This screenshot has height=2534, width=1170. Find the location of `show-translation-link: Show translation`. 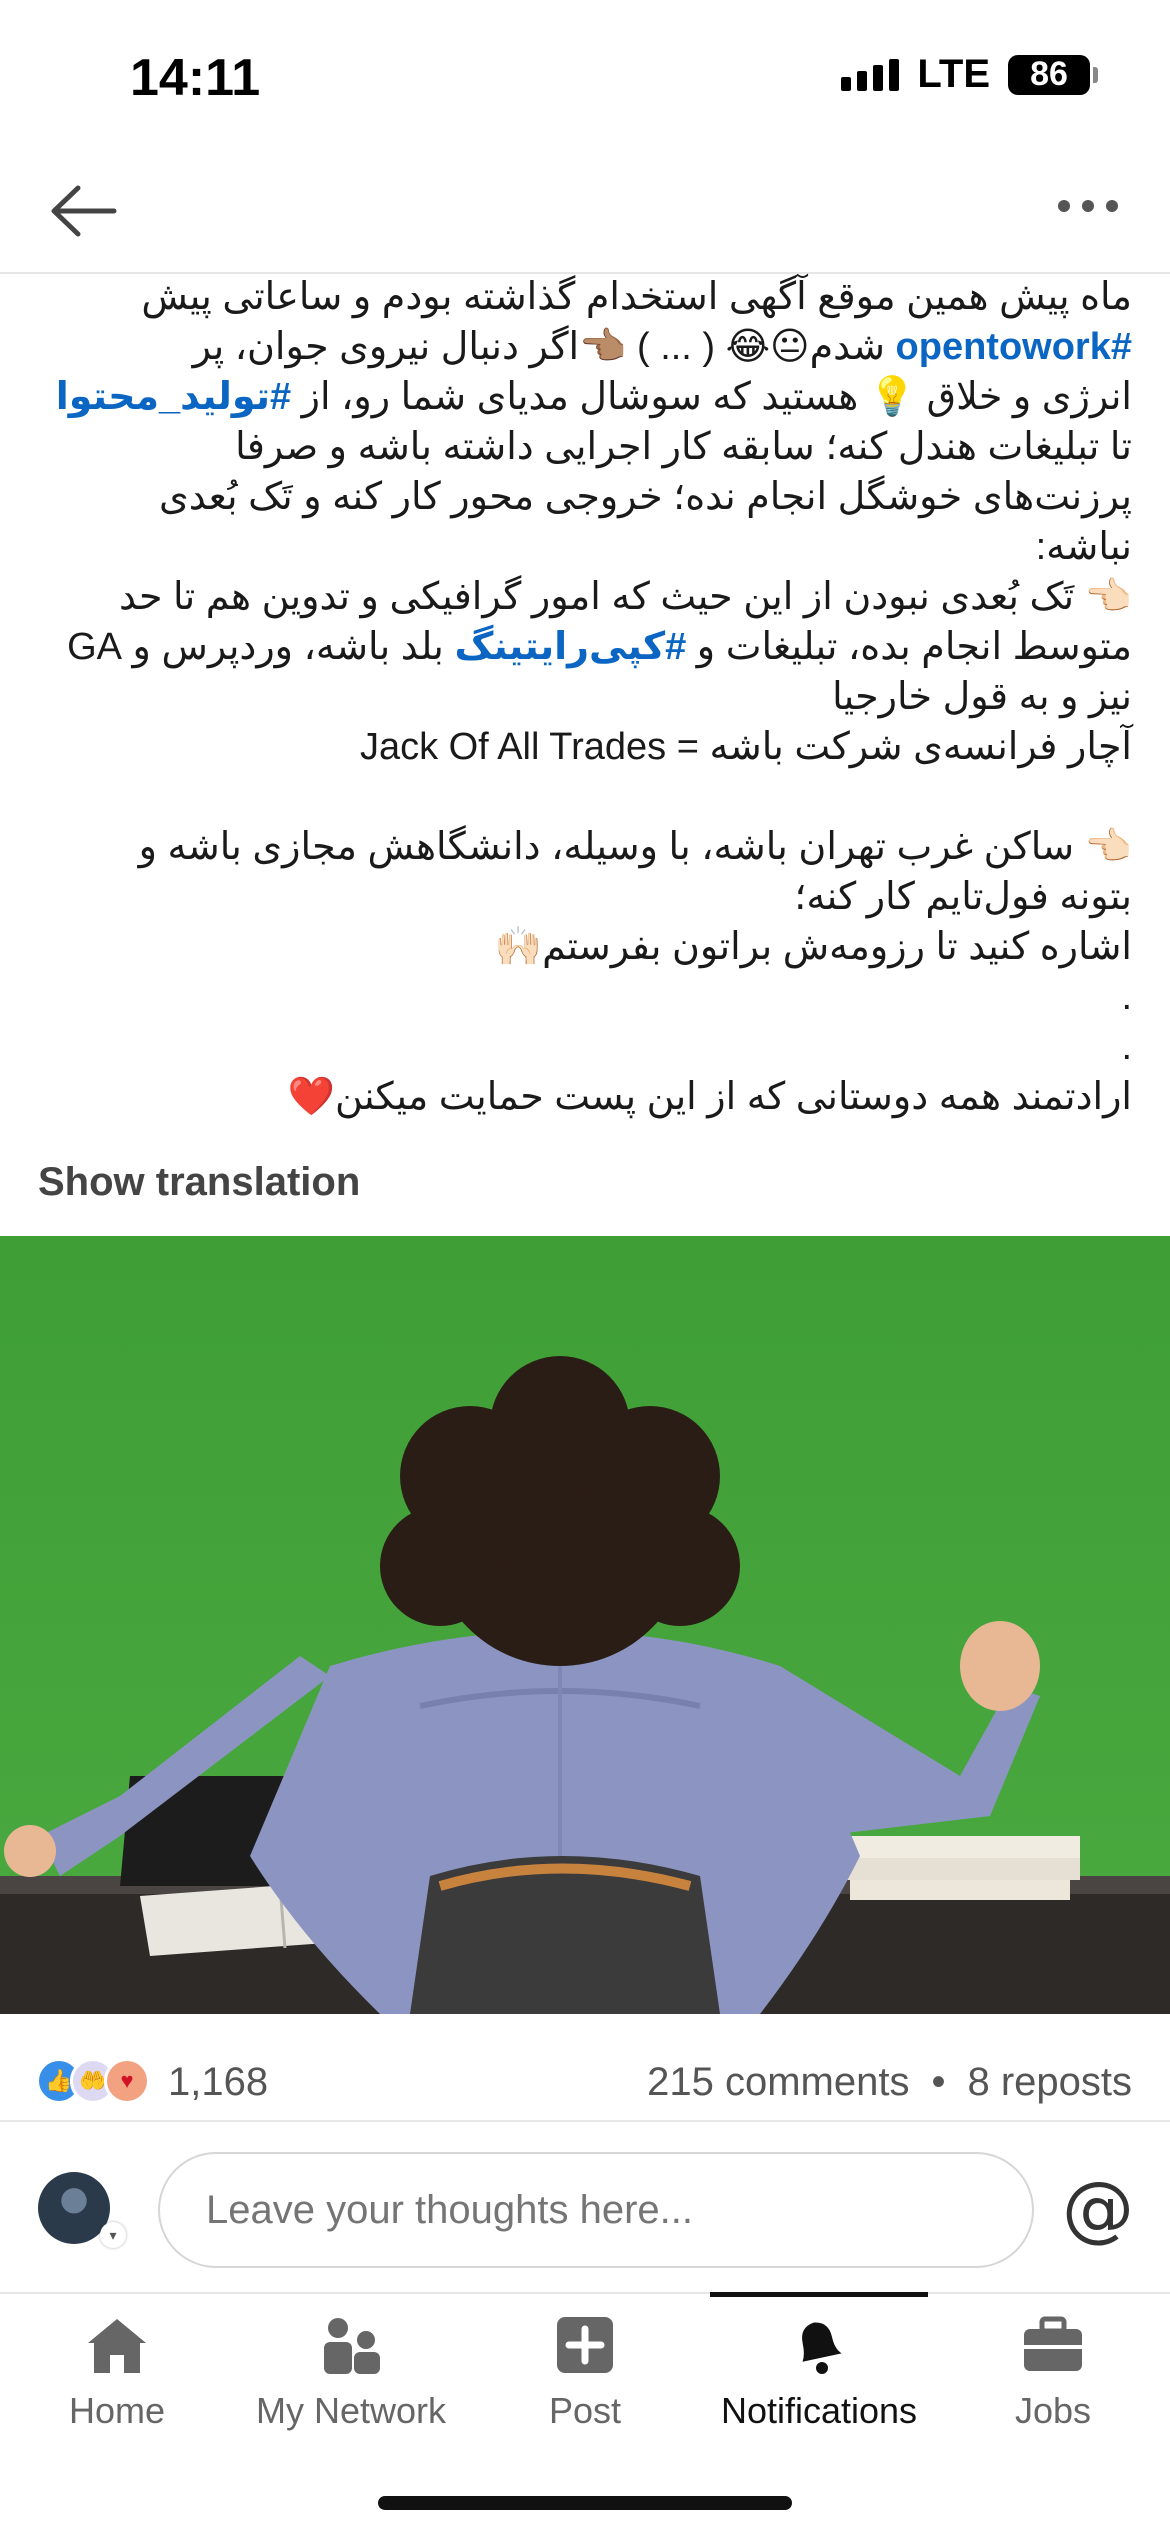

show-translation-link: Show translation is located at coordinates (199, 1182).